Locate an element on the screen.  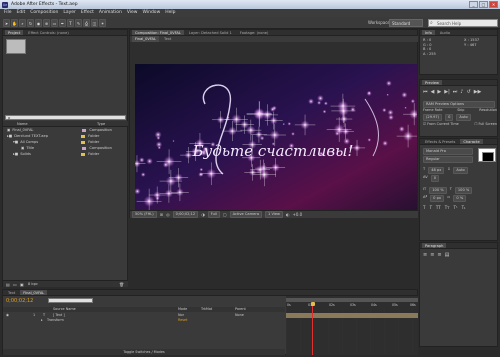
tab-layer: Layer: Detached Solid 1 is located at coordinates (210, 32).